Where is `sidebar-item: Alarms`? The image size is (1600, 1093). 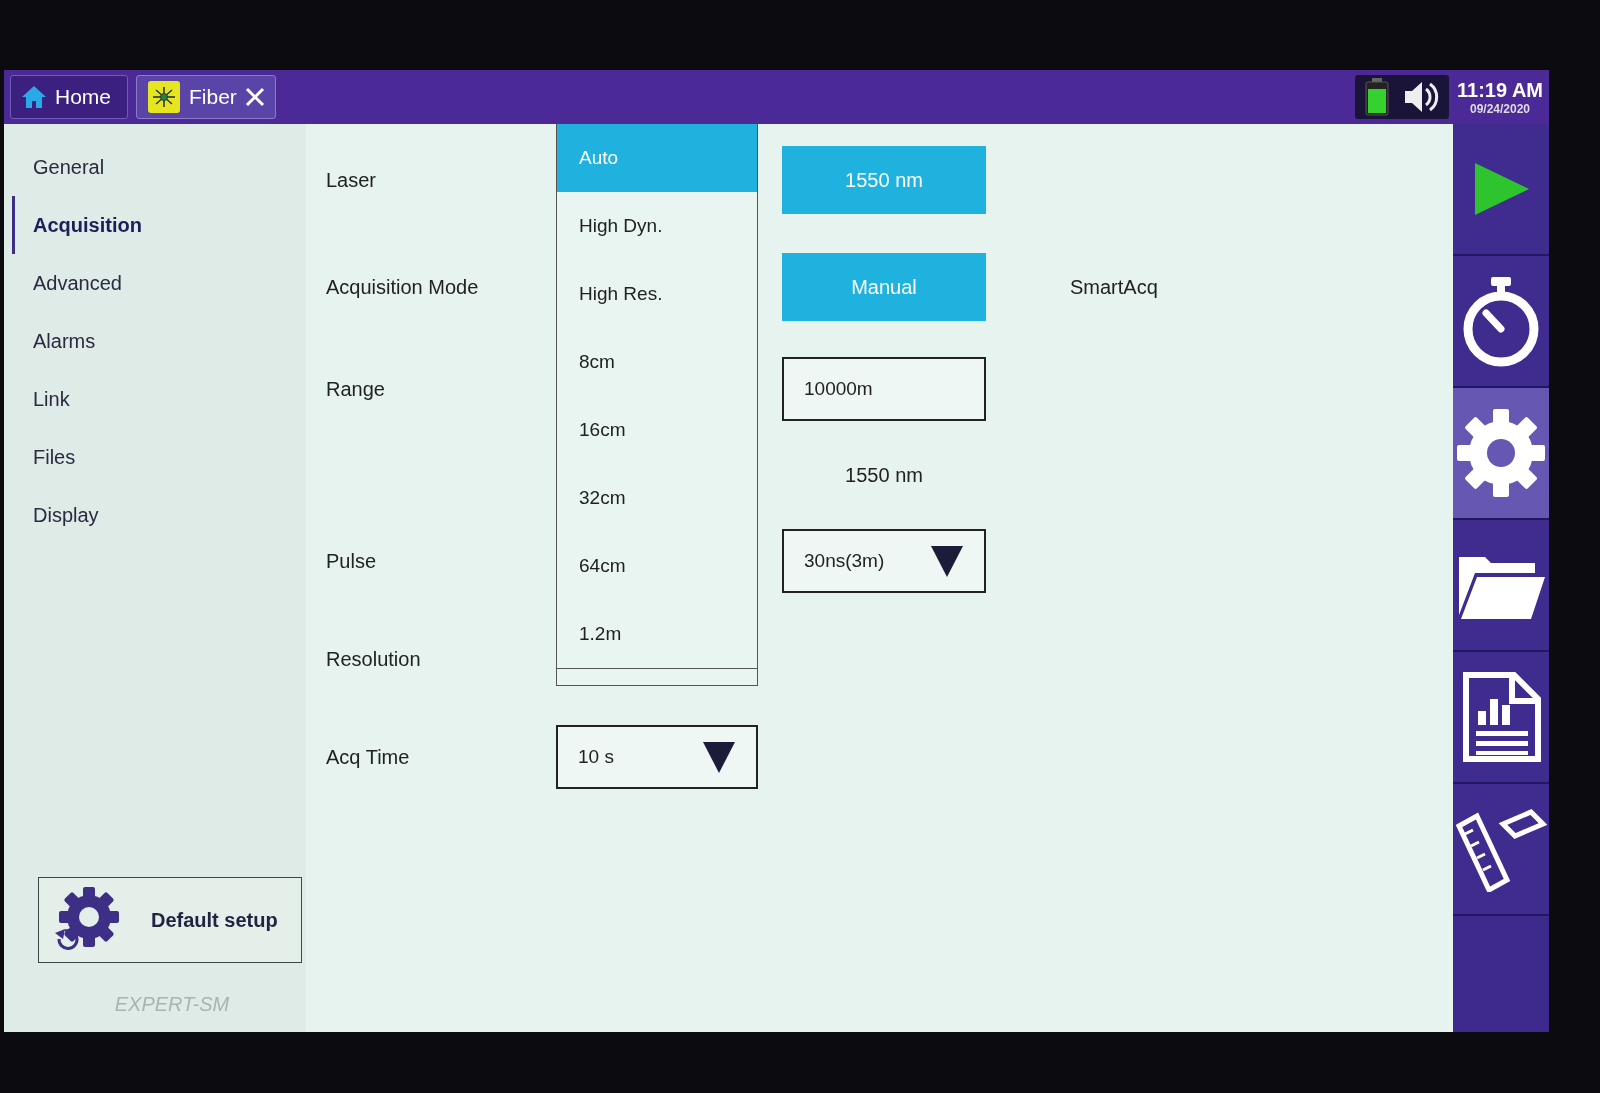
sidebar-item: Alarms is located at coordinates (54, 341).